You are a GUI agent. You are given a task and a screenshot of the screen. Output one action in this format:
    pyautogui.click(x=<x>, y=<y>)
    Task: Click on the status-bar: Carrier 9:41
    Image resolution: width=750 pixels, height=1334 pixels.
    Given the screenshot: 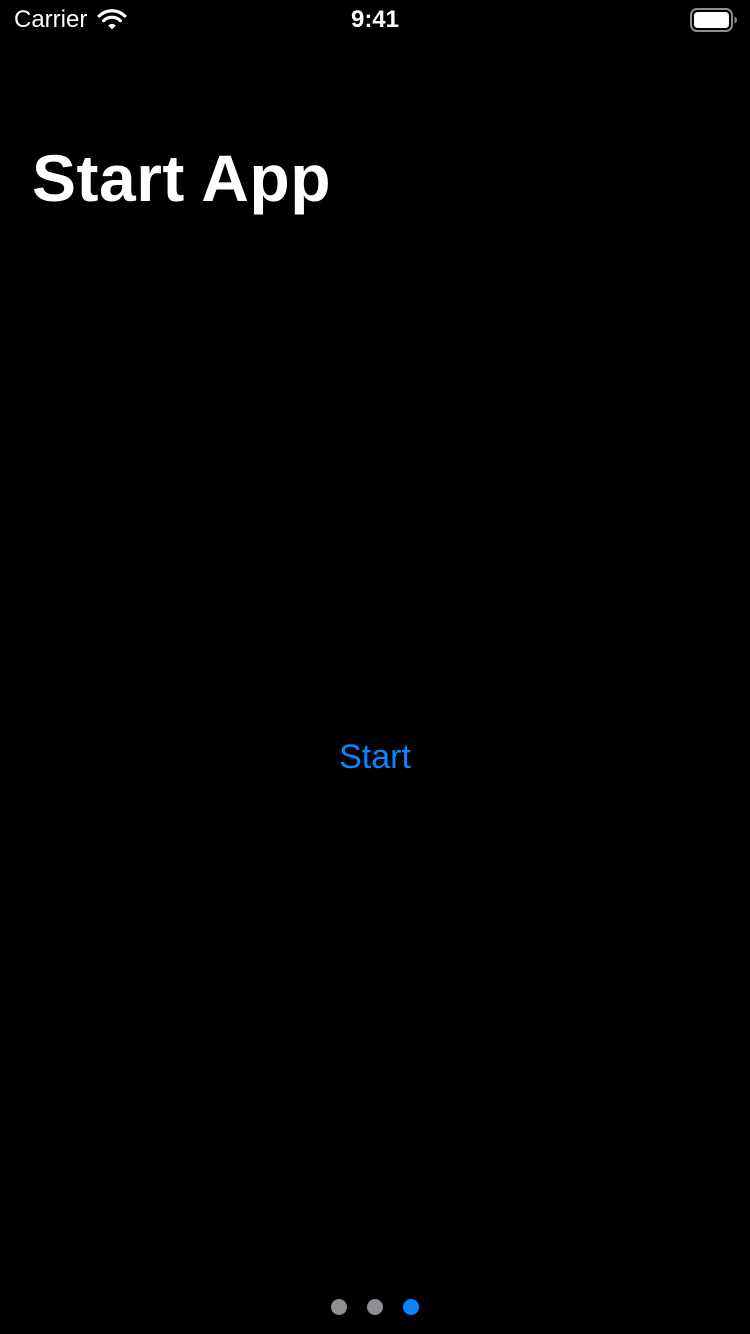 What is the action you would take?
    pyautogui.click(x=375, y=20)
    